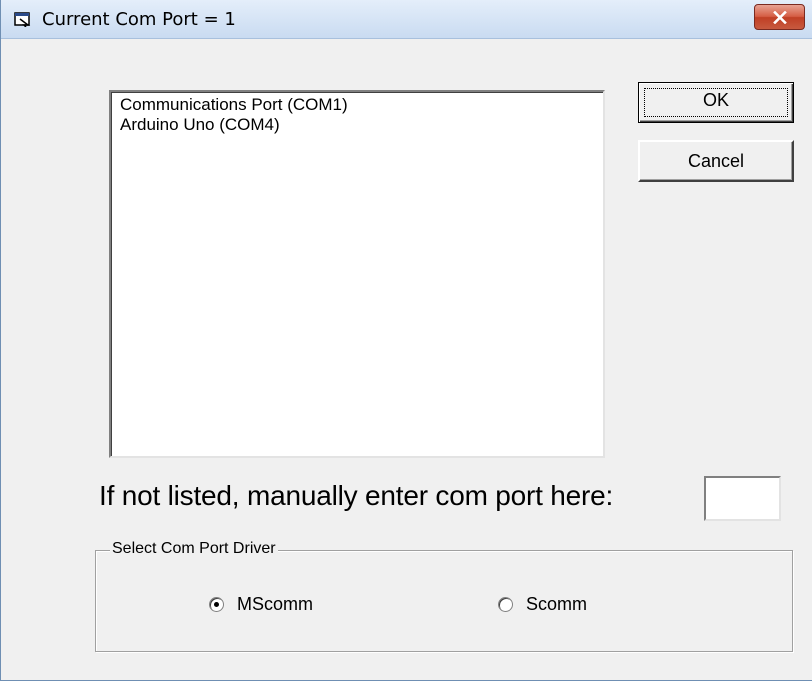  I want to click on close-button, so click(779, 17).